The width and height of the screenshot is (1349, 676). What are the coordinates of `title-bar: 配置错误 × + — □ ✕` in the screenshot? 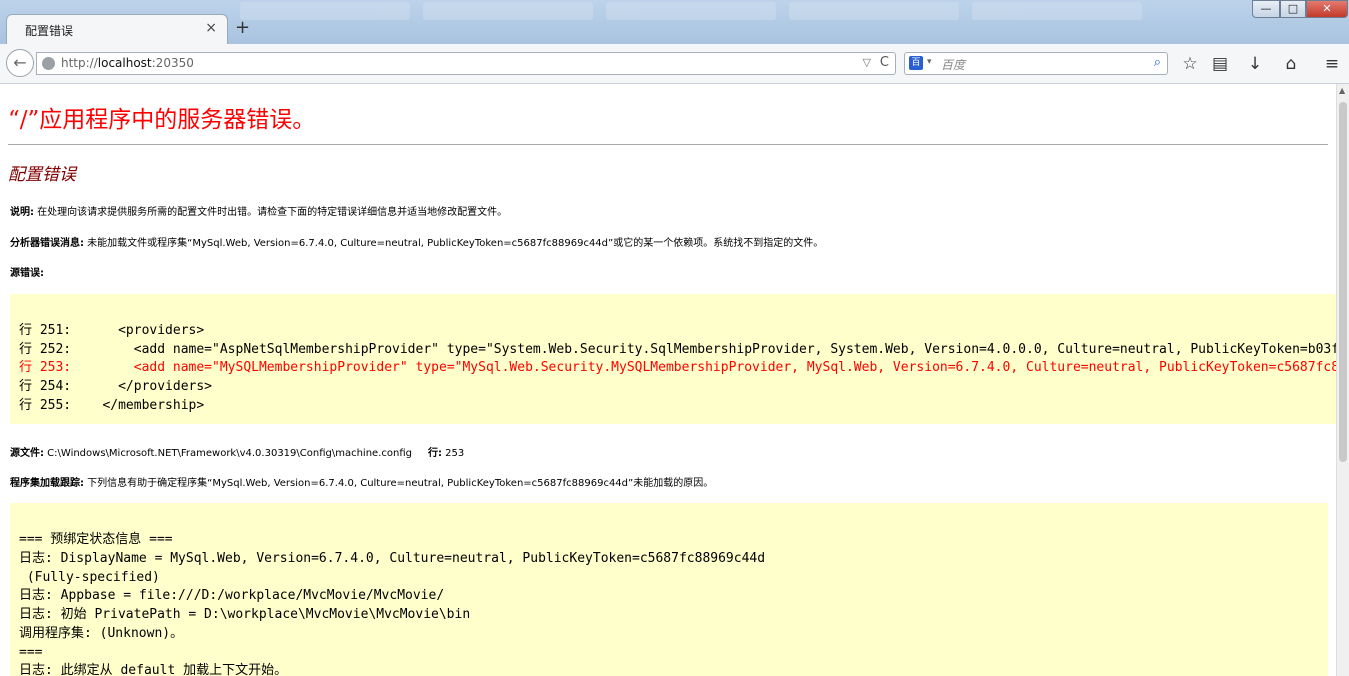 It's located at (674, 22).